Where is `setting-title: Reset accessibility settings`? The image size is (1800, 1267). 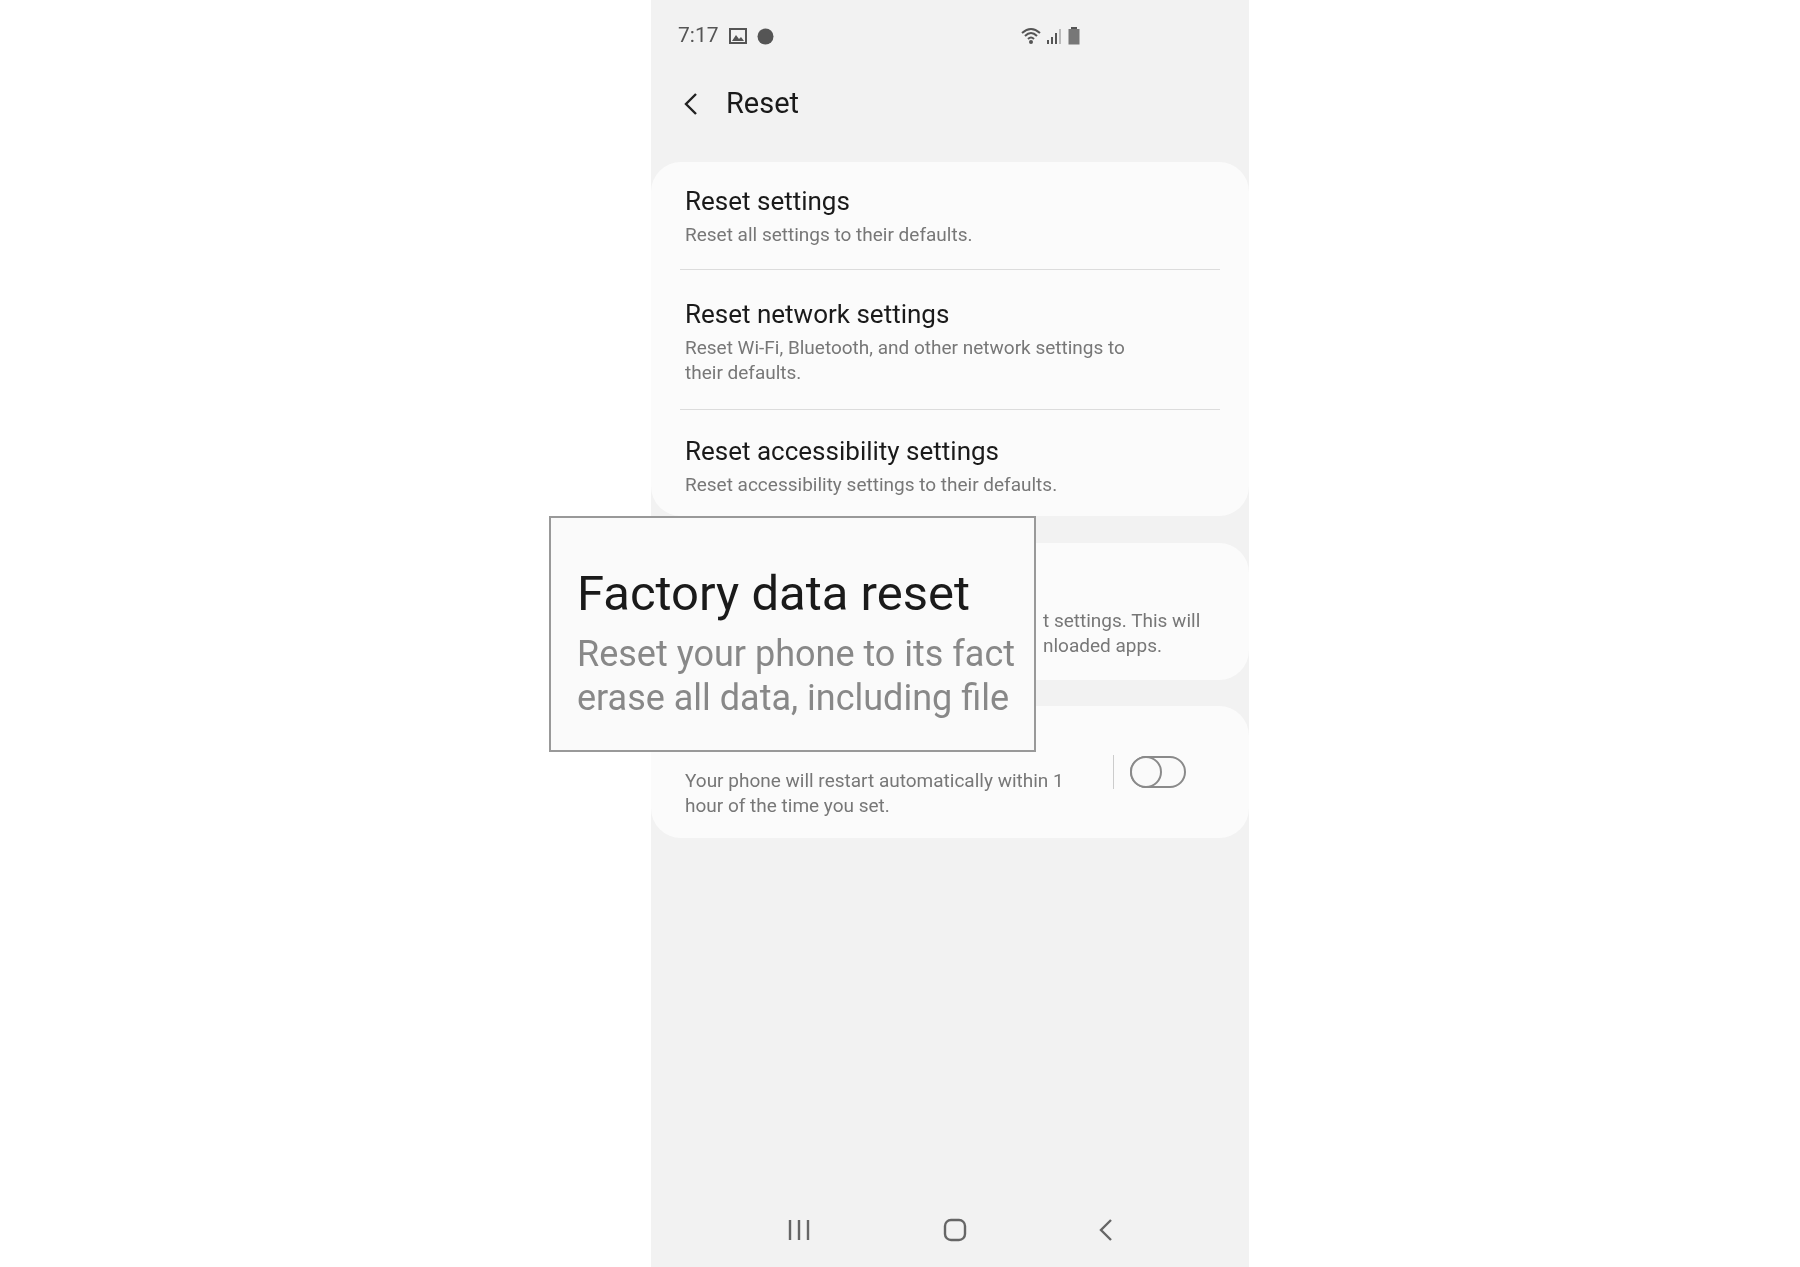 setting-title: Reset accessibility settings is located at coordinates (950, 451).